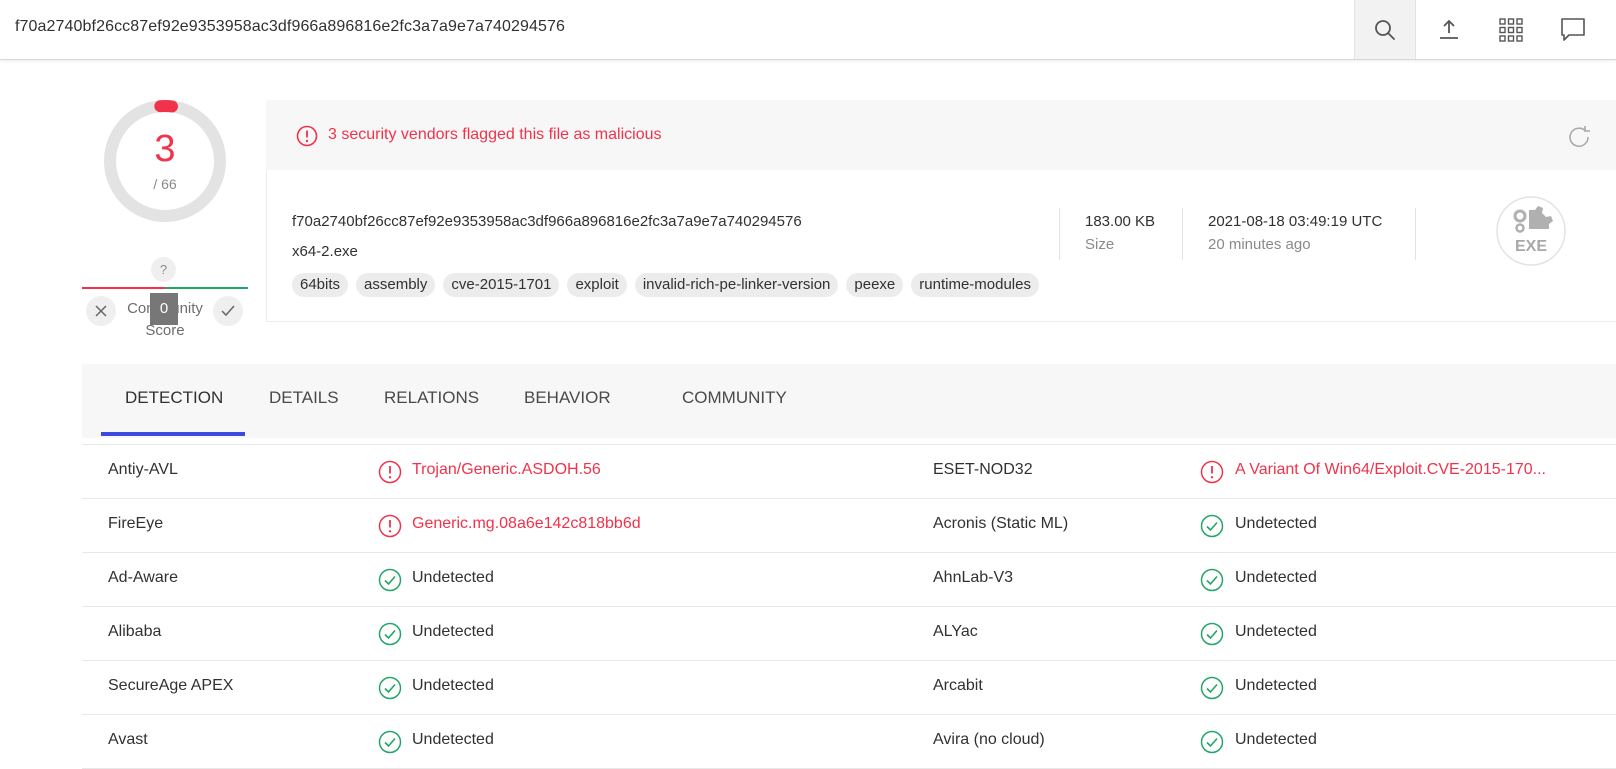 This screenshot has width=1616, height=769. I want to click on tab-details: DETAILS, so click(304, 398).